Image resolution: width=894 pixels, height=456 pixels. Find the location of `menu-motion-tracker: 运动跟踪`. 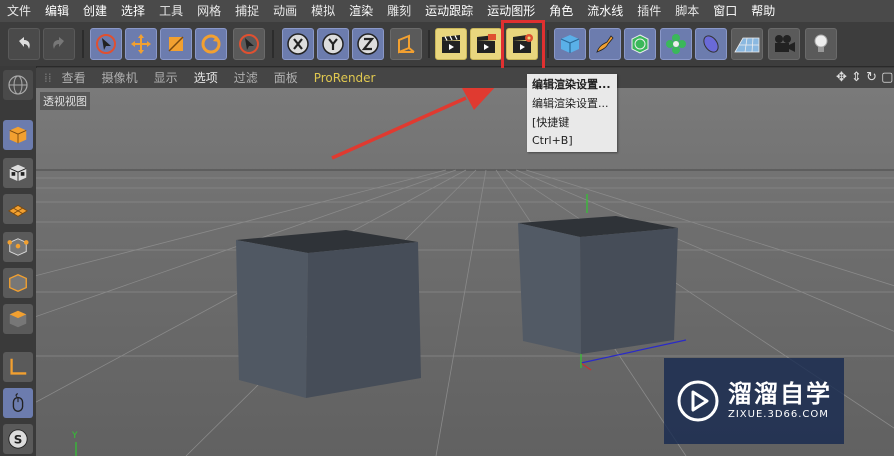

menu-motion-tracker: 运动跟踪 is located at coordinates (449, 11).